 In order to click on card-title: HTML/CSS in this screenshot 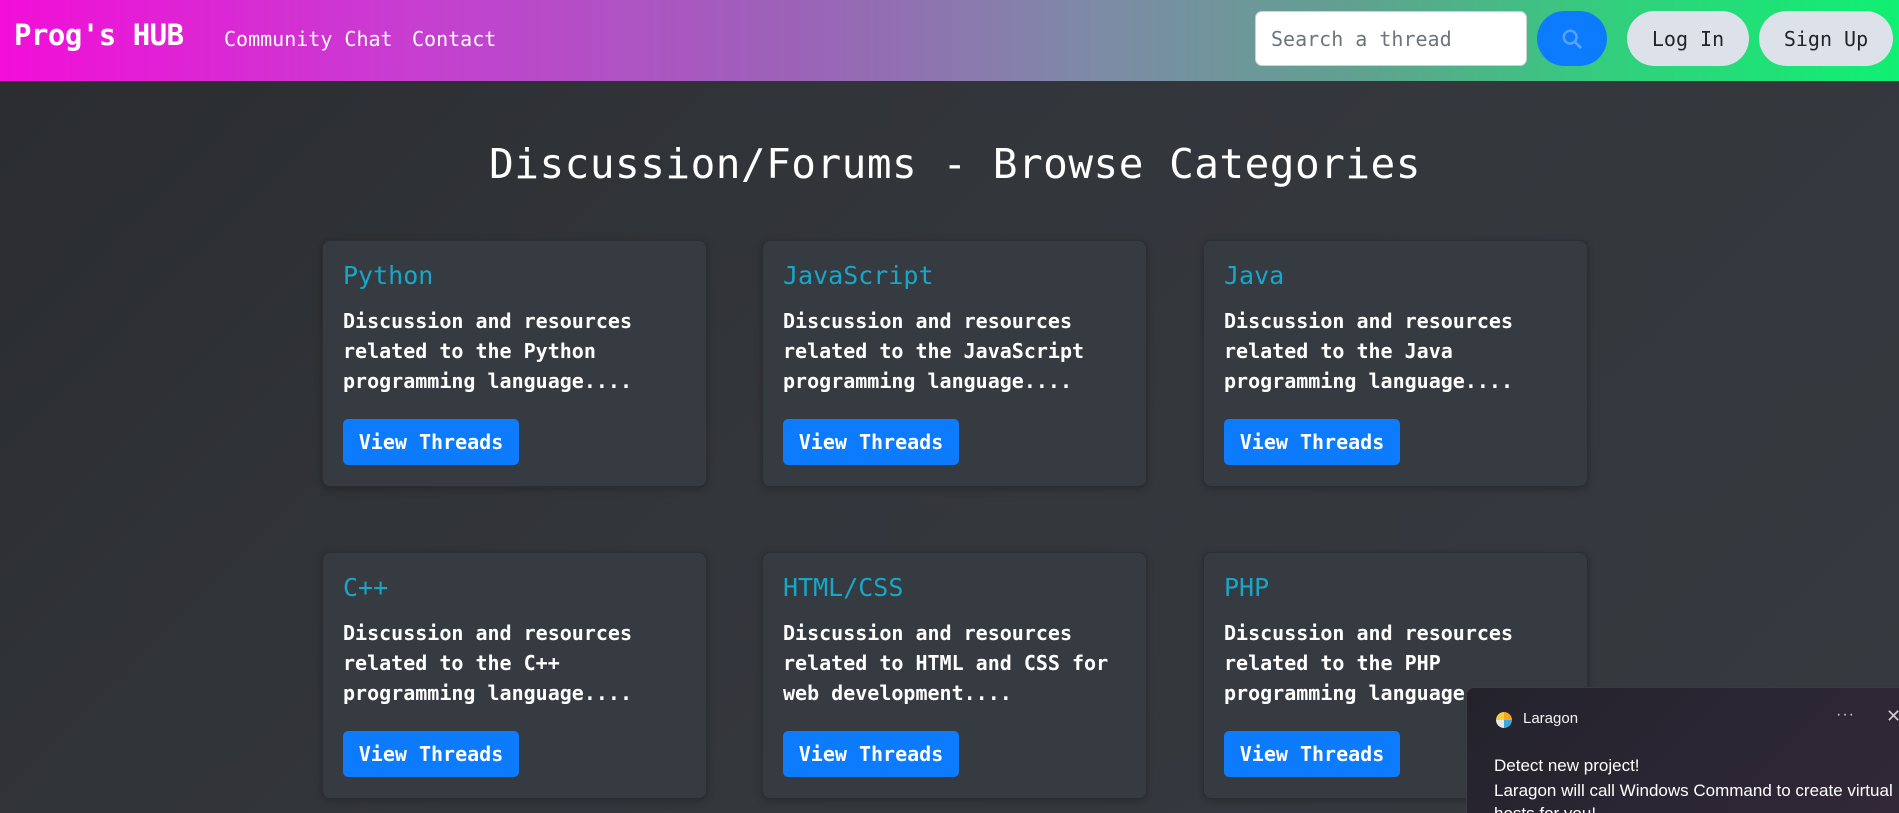, I will do `click(843, 587)`.